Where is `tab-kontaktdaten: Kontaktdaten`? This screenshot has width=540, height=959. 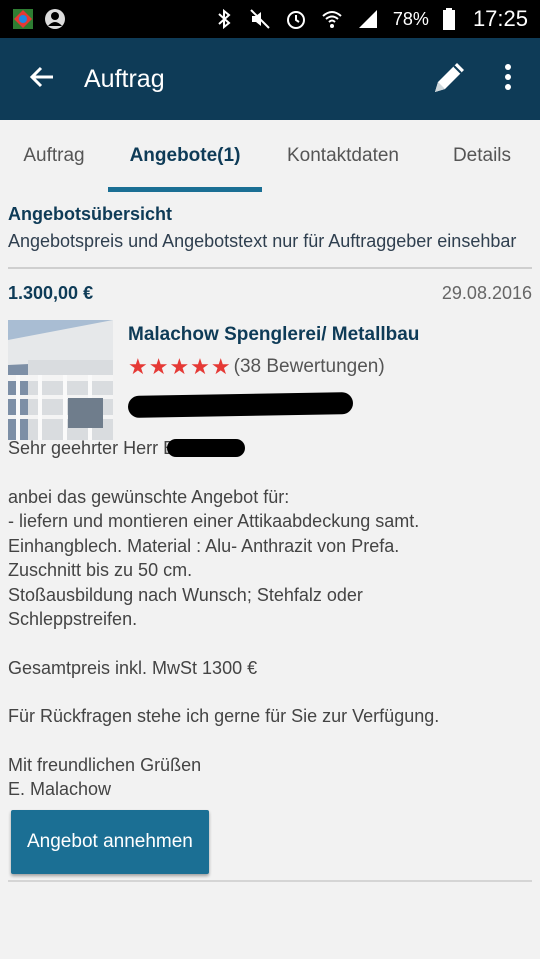 tab-kontaktdaten: Kontaktdaten is located at coordinates (343, 156).